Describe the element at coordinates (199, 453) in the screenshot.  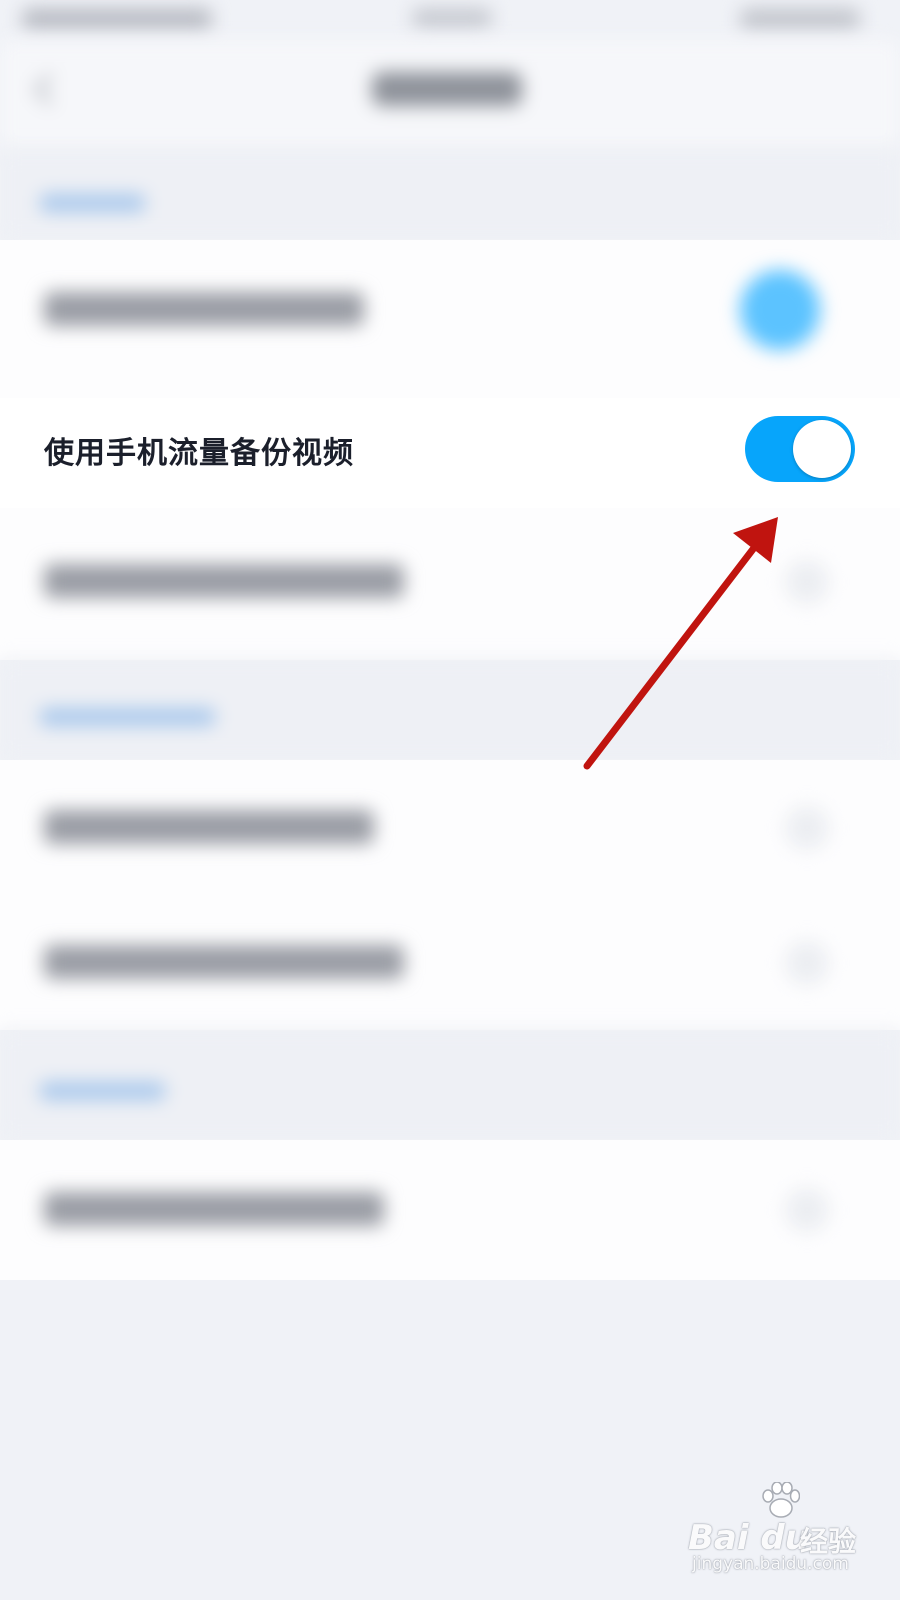
I see `settings-row-label: 使用手机流量备份视频` at that location.